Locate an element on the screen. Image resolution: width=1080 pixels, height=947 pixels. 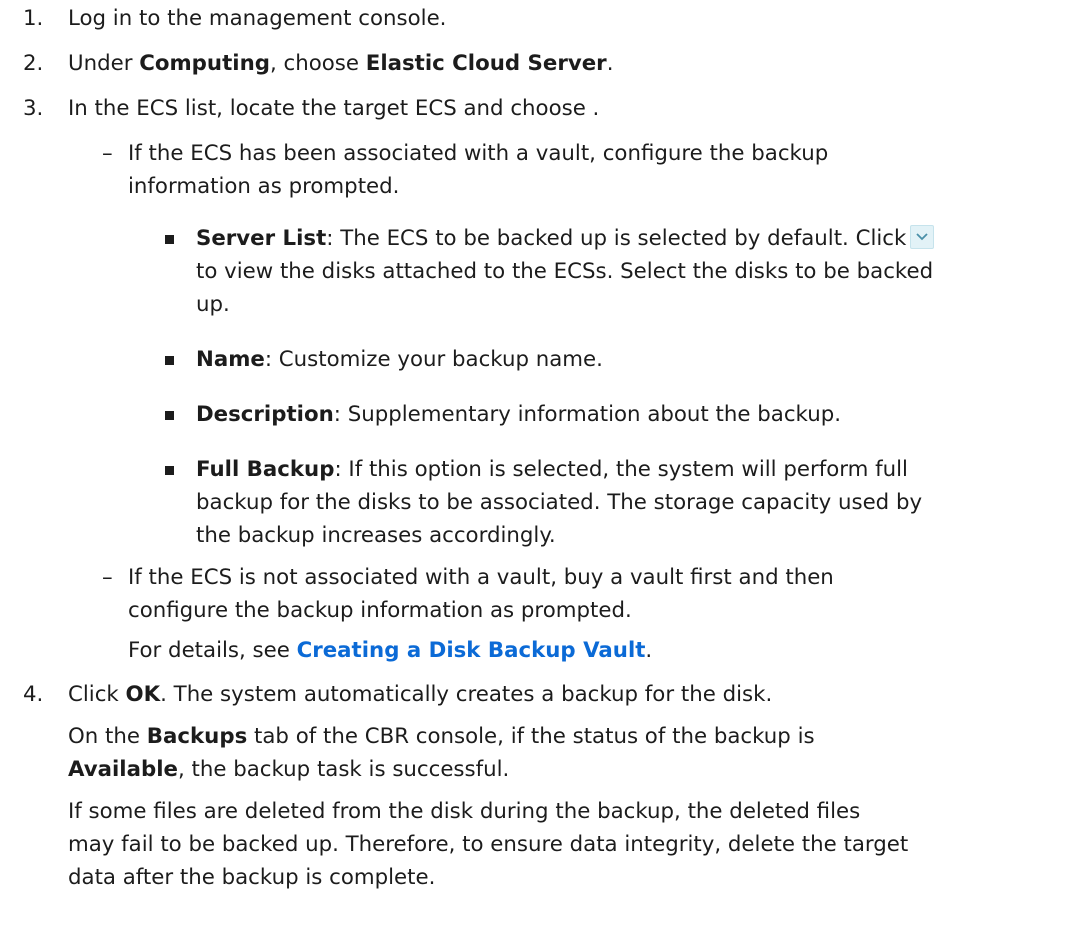
ui-term-computing: Computing is located at coordinates (204, 63).